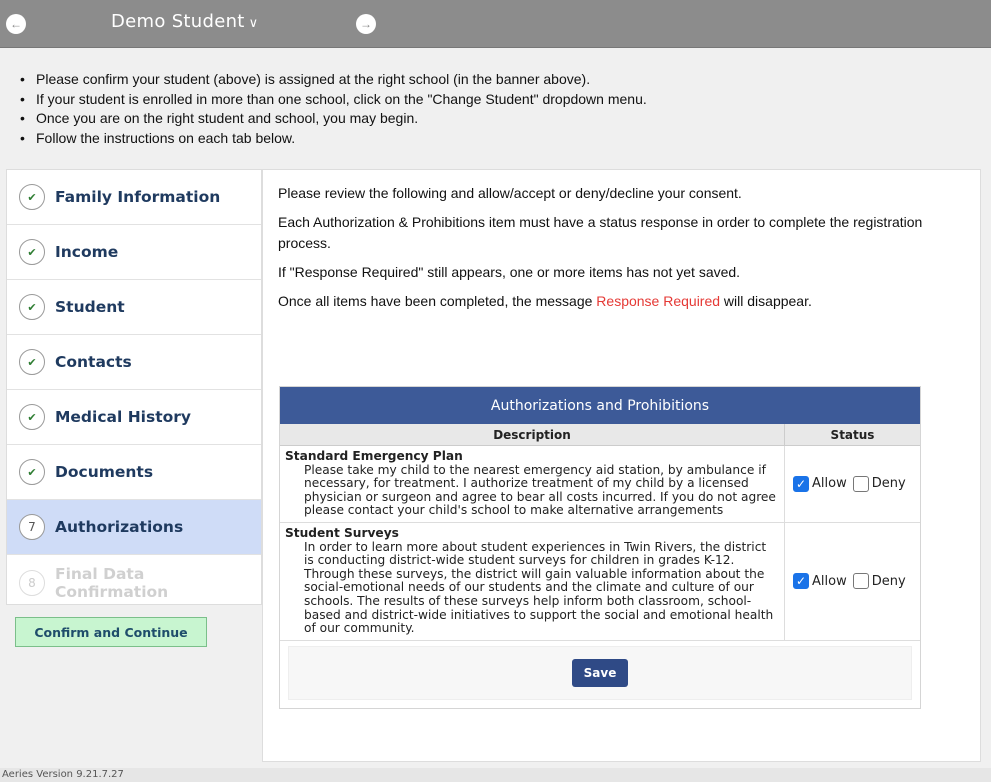 The height and width of the screenshot is (782, 991). Describe the element at coordinates (93, 362) in the screenshot. I see `sidebar-item-label: Contacts` at that location.